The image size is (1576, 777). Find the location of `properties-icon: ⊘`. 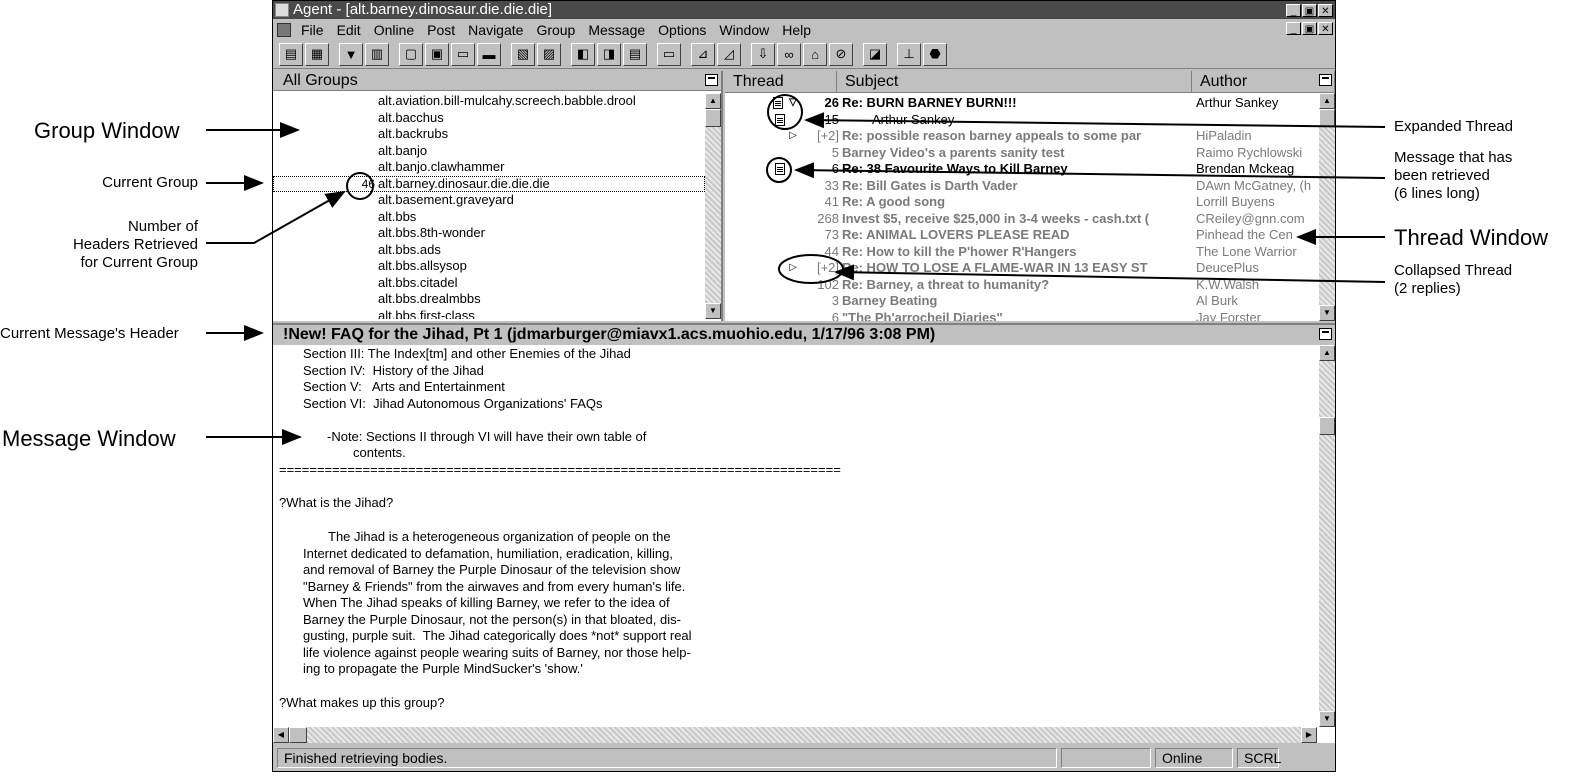

properties-icon: ⊘ is located at coordinates (841, 54).